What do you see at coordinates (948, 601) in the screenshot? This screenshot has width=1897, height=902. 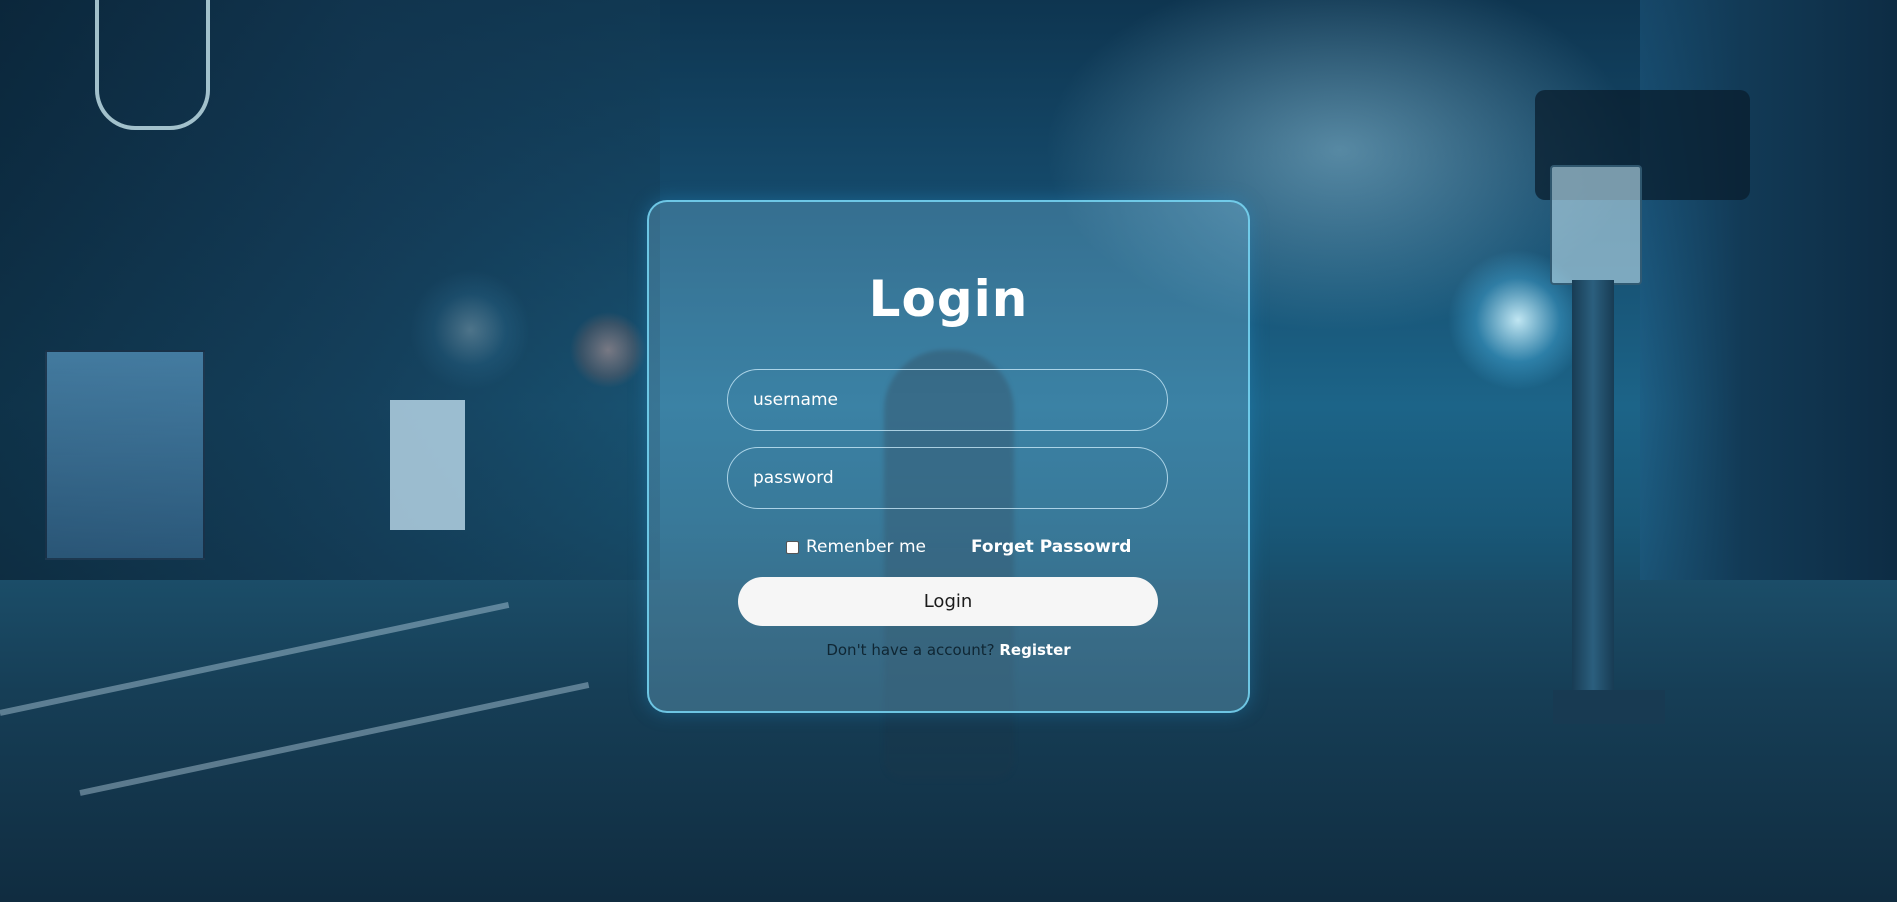 I see `login-button: Login` at bounding box center [948, 601].